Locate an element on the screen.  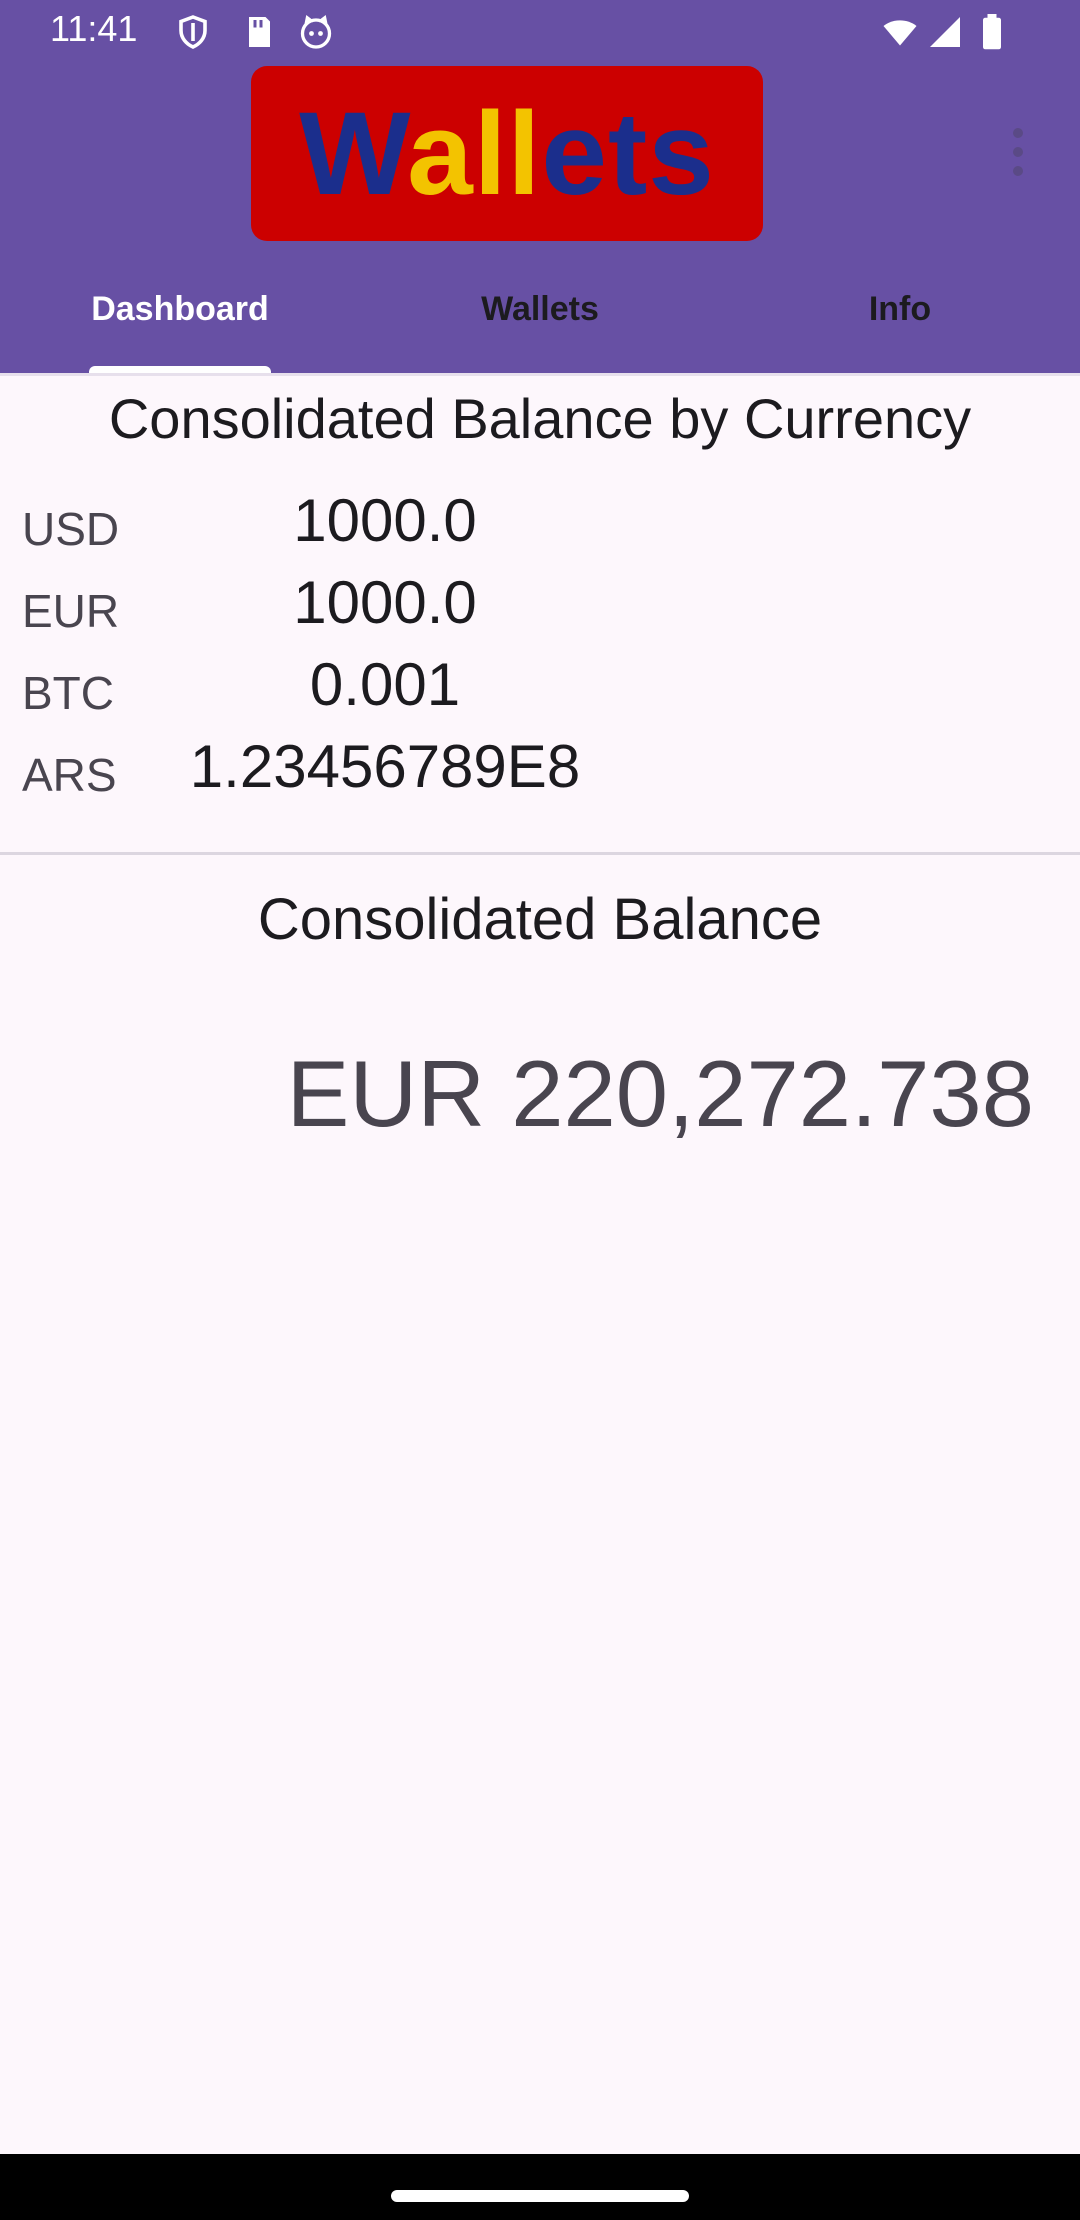
logo-text: Wallets is located at coordinates (507, 154).